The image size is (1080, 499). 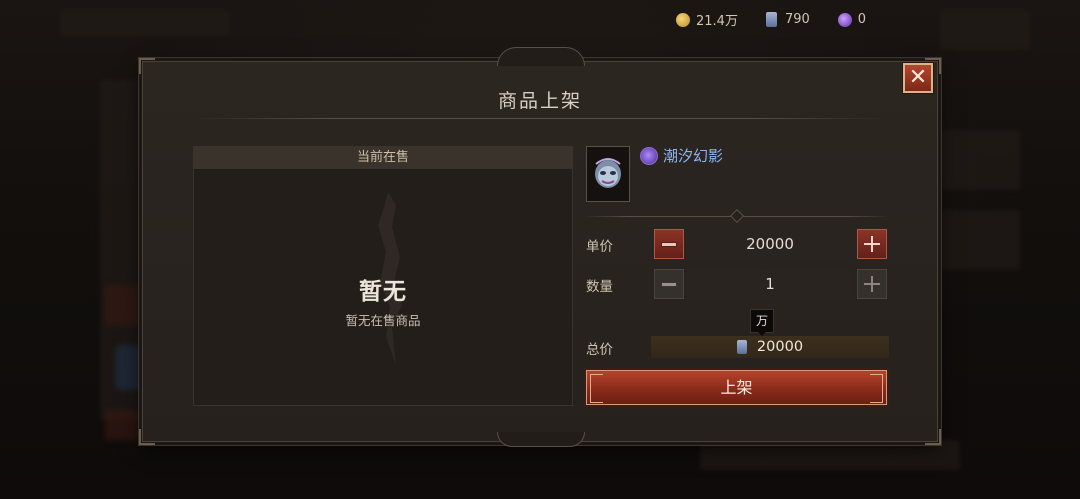 I want to click on price-increase-button, so click(x=872, y=244).